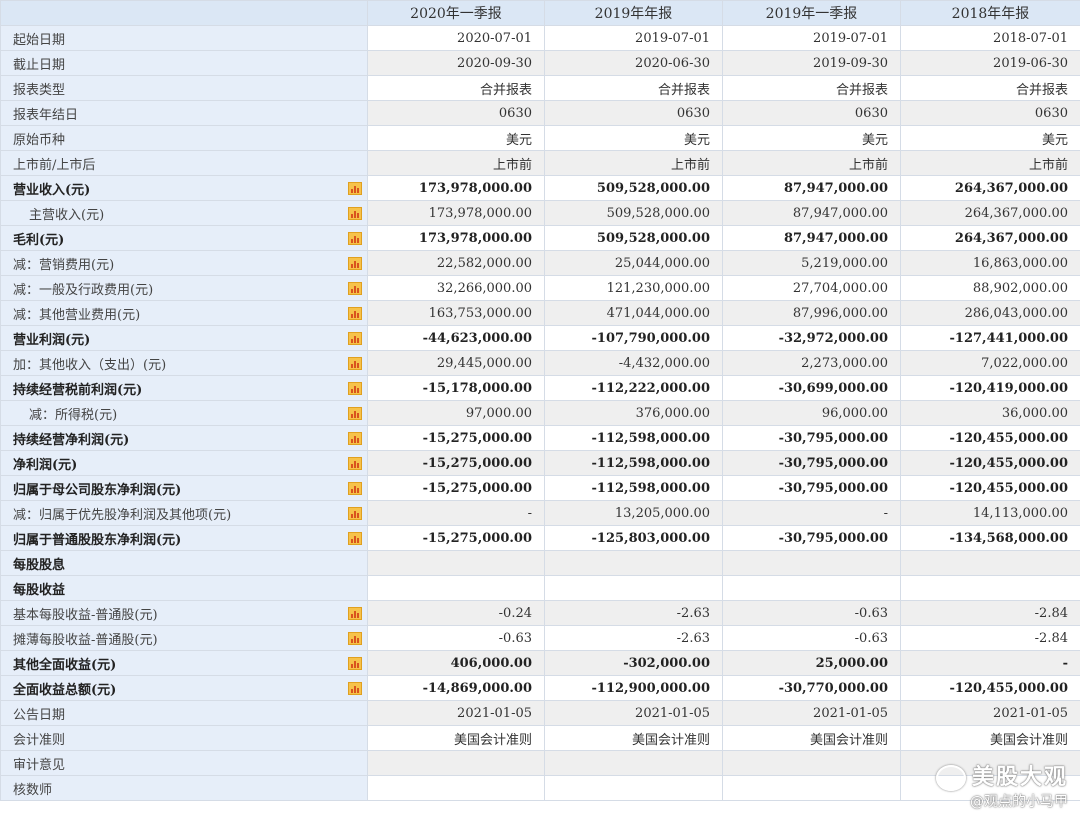 The width and height of the screenshot is (1080, 825). What do you see at coordinates (990, 188) in the screenshot?
I see `value-cell: 264,367,000.00` at bounding box center [990, 188].